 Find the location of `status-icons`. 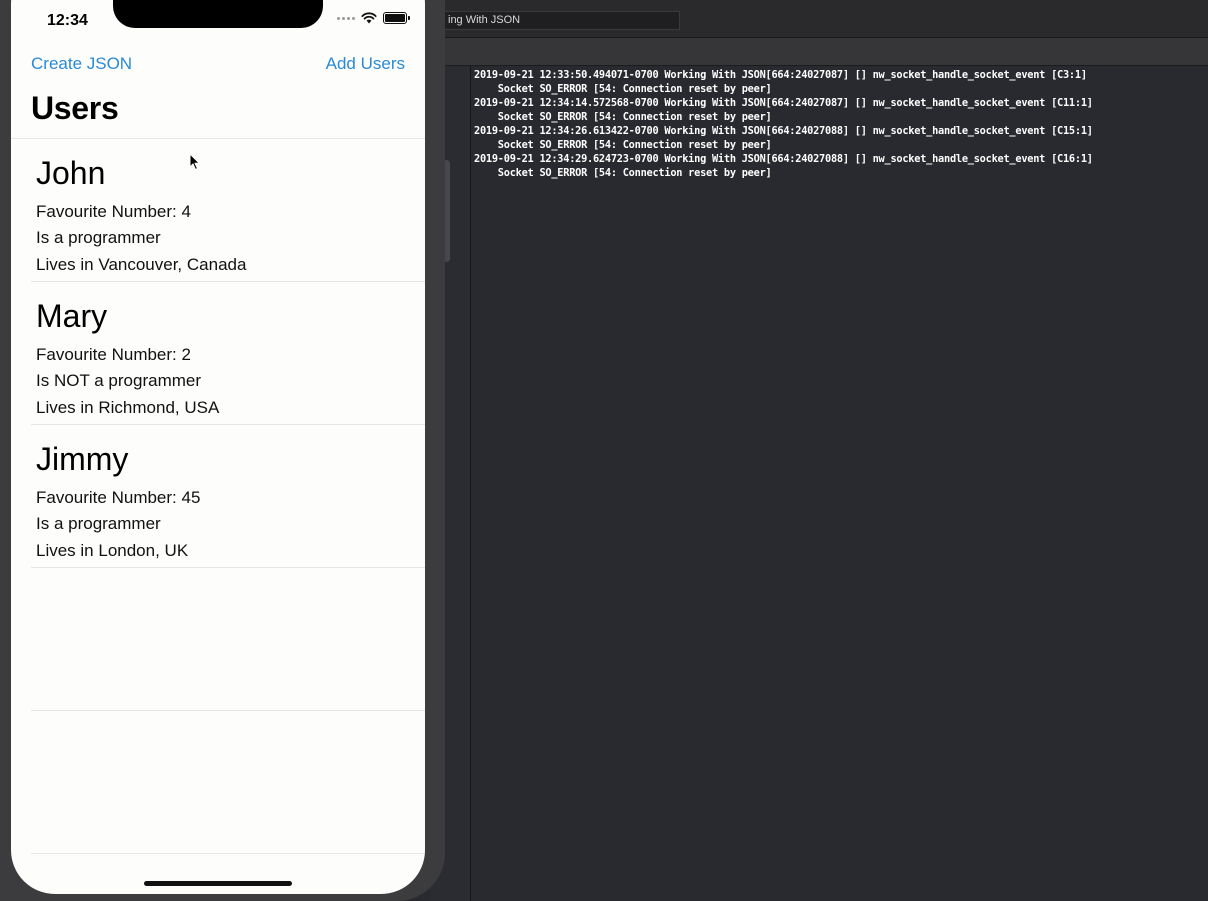

status-icons is located at coordinates (373, 18).